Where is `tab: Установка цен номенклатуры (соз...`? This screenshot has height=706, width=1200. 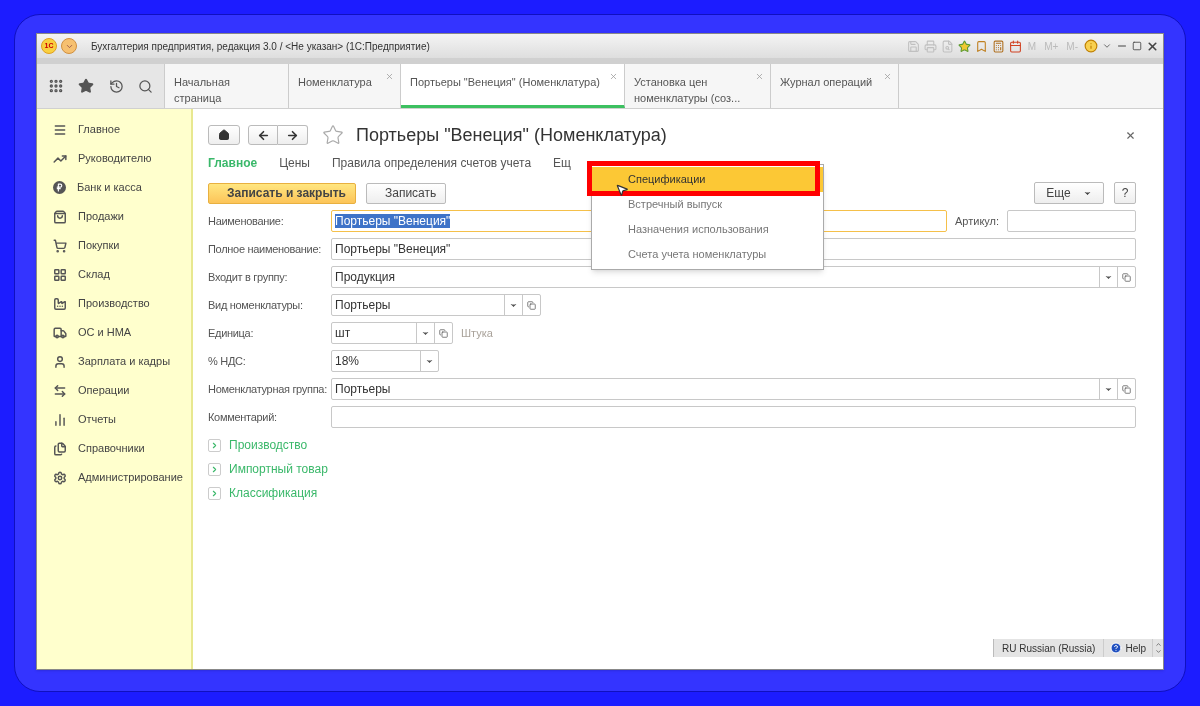
tab: Установка цен номенклатуры (соз... is located at coordinates (698, 86).